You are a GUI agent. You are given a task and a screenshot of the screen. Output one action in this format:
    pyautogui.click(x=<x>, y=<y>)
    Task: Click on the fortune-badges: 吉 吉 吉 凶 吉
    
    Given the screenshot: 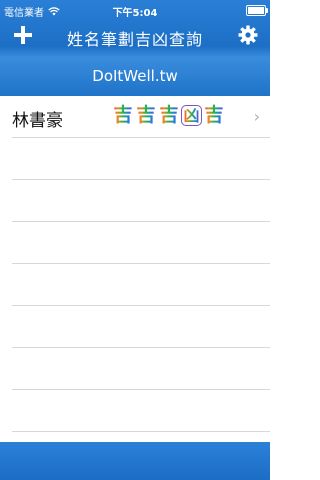 What is the action you would take?
    pyautogui.click(x=168, y=115)
    